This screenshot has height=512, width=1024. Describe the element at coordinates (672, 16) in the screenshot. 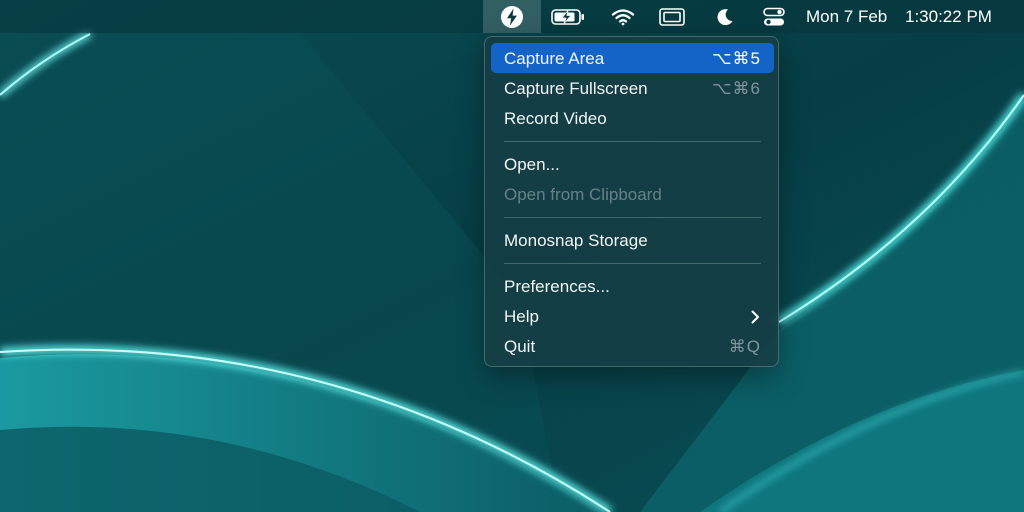

I see `display-mirroring-icon` at that location.